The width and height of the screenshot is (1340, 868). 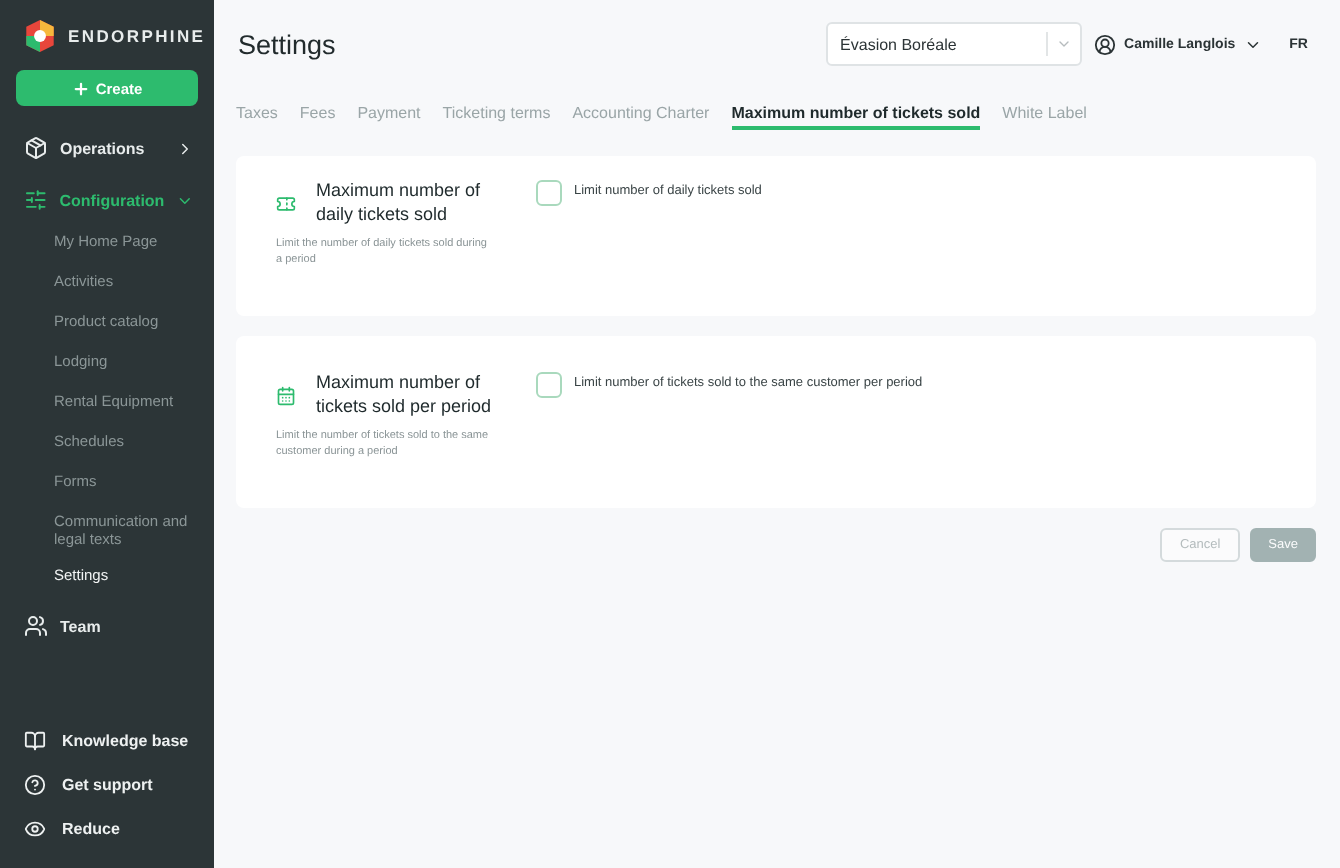 What do you see at coordinates (288, 44) in the screenshot?
I see `page-title: Settings` at bounding box center [288, 44].